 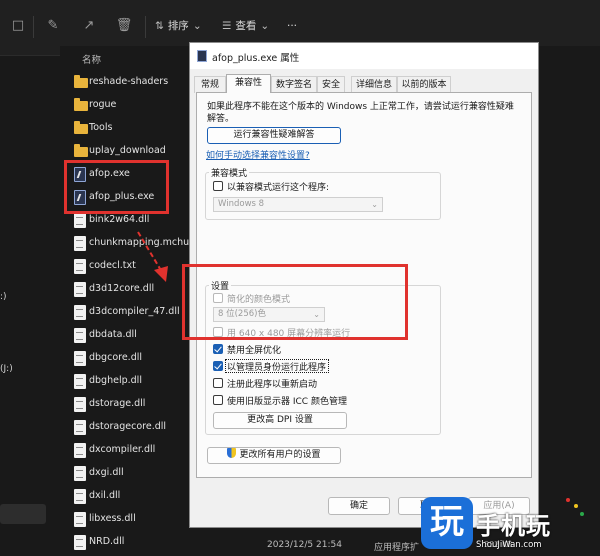 I want to click on tab-general: 常规, so click(x=210, y=84).